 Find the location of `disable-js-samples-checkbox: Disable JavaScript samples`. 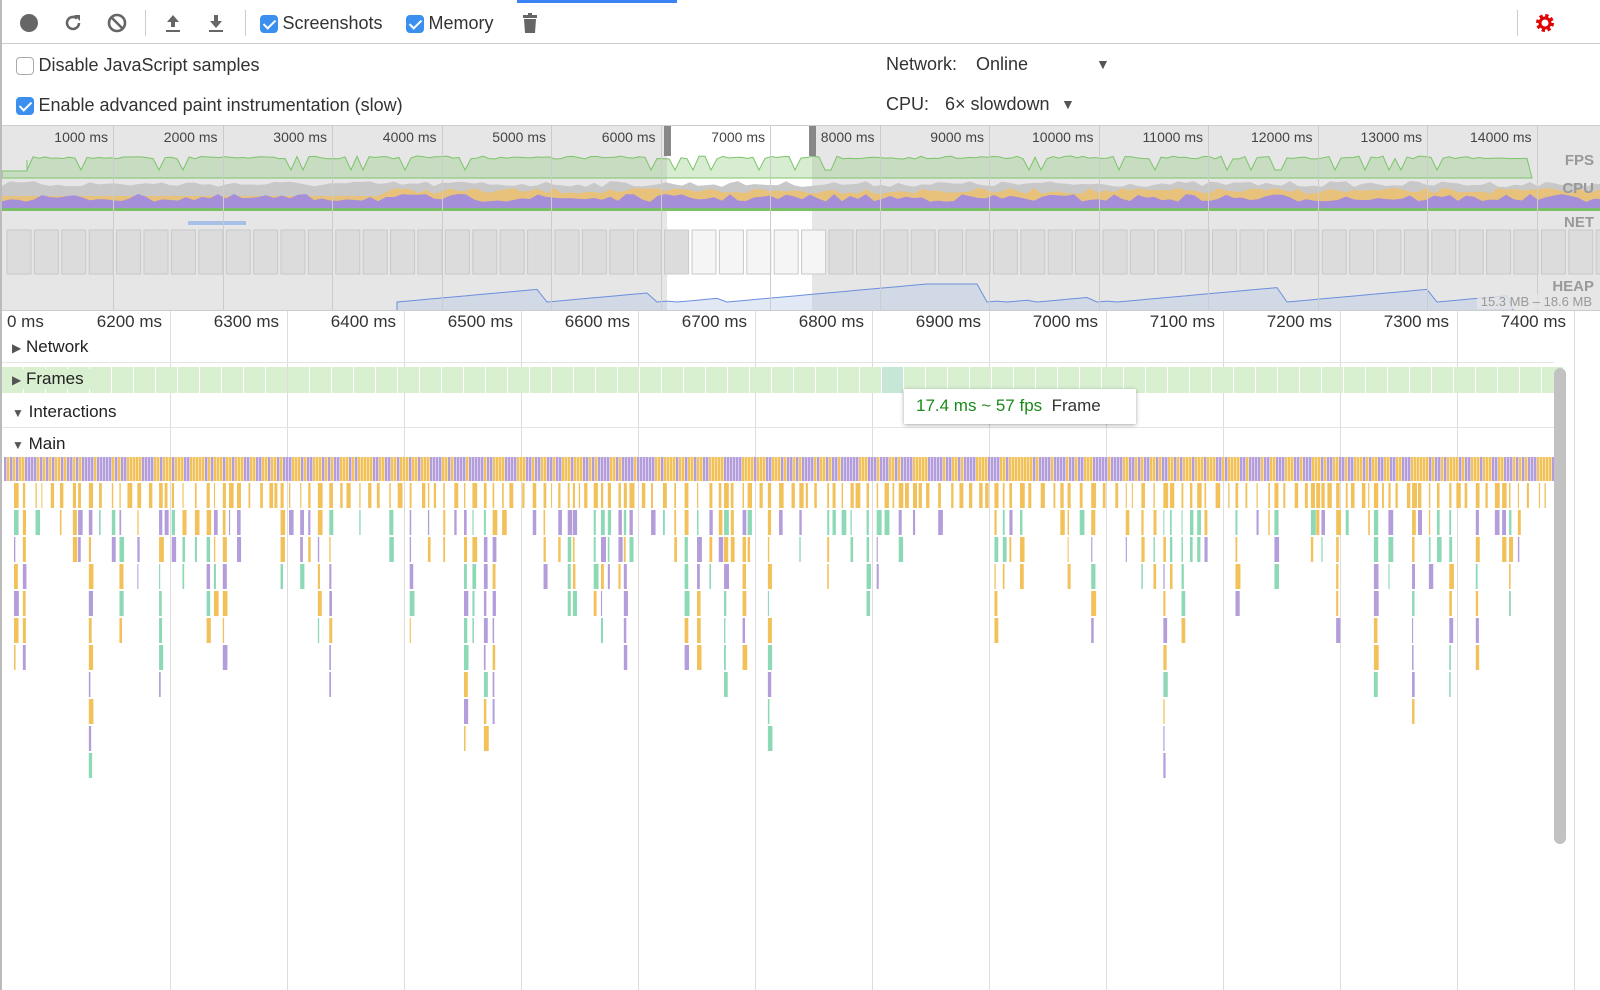

disable-js-samples-checkbox: Disable JavaScript samples is located at coordinates (138, 65).